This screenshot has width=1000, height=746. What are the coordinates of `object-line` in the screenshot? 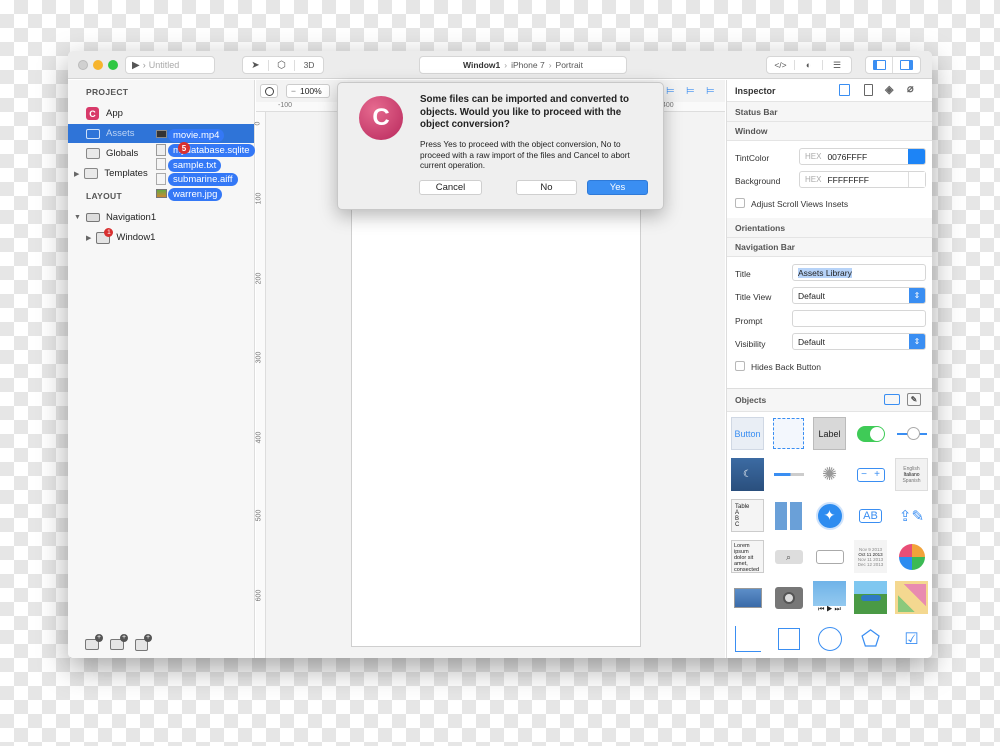 It's located at (747, 638).